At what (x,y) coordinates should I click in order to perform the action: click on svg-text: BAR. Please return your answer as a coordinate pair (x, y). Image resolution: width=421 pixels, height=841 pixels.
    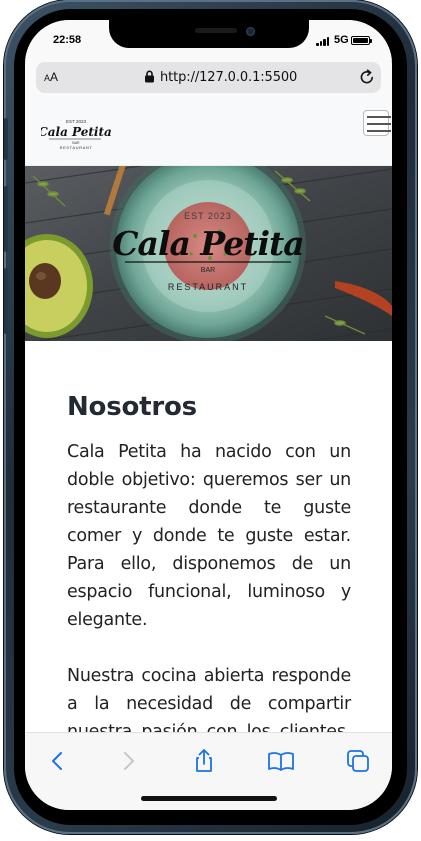
    Looking at the image, I should click on (208, 270).